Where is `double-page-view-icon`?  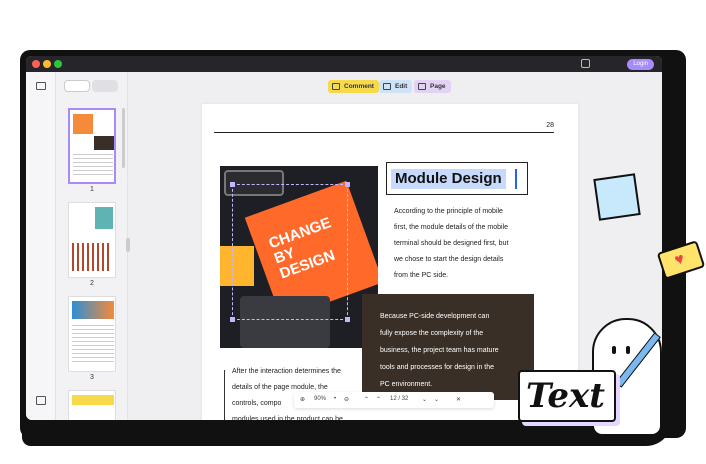
double-page-view-icon is located at coordinates (105, 86).